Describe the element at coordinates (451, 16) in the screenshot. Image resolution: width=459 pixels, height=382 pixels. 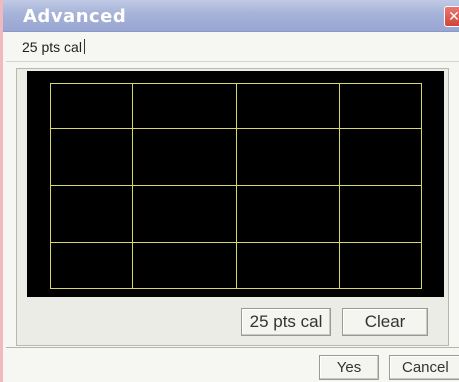
I see `close-icon: ✕` at that location.